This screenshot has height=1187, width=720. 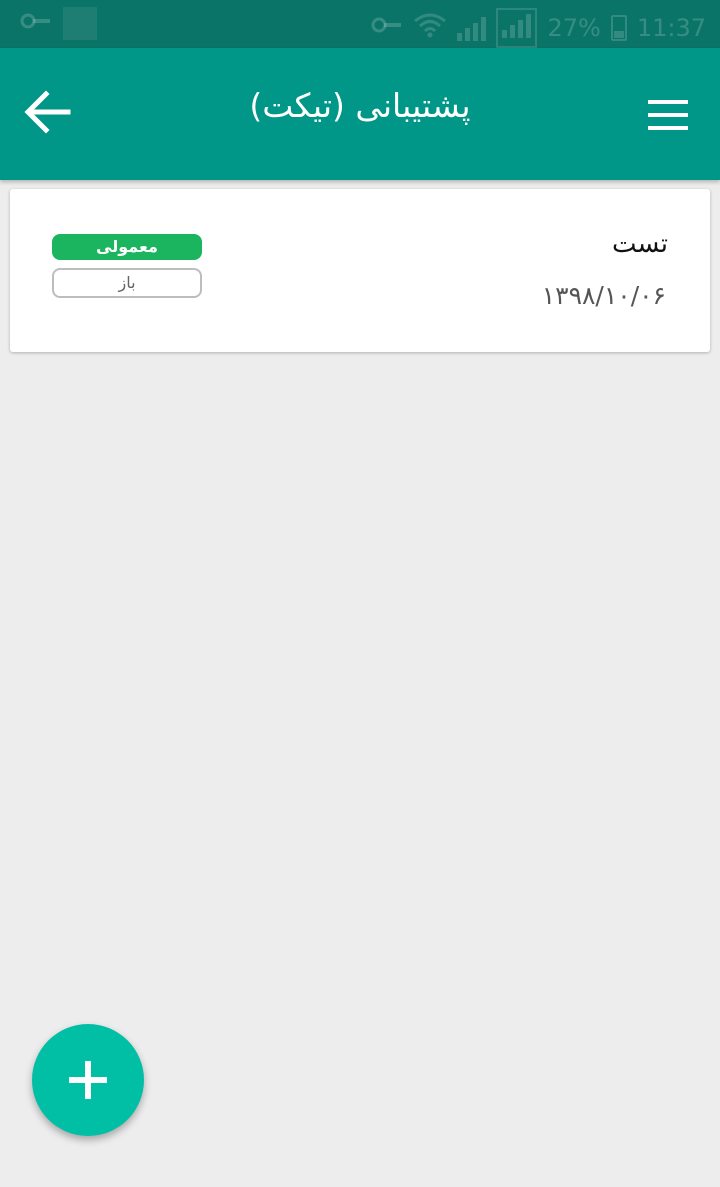 What do you see at coordinates (127, 283) in the screenshot?
I see `status-badge: باز` at bounding box center [127, 283].